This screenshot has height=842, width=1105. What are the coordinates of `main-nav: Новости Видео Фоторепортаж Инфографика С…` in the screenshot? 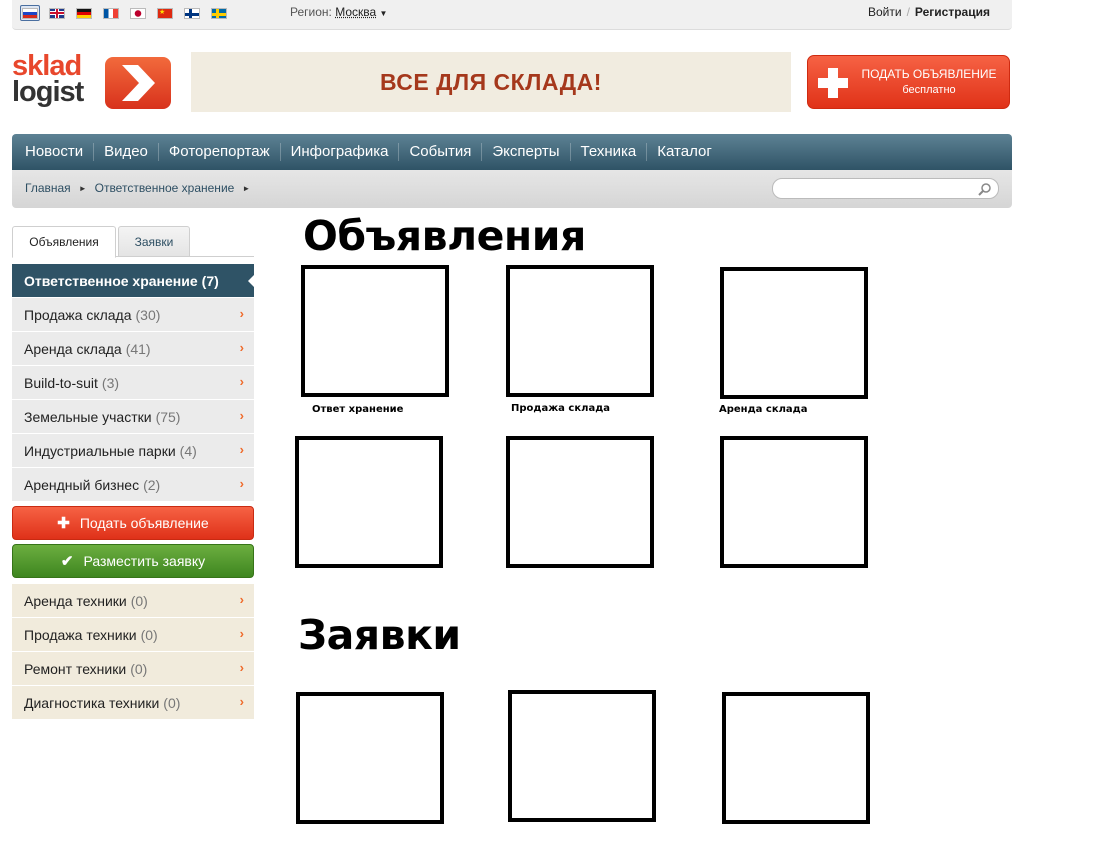 It's located at (512, 152).